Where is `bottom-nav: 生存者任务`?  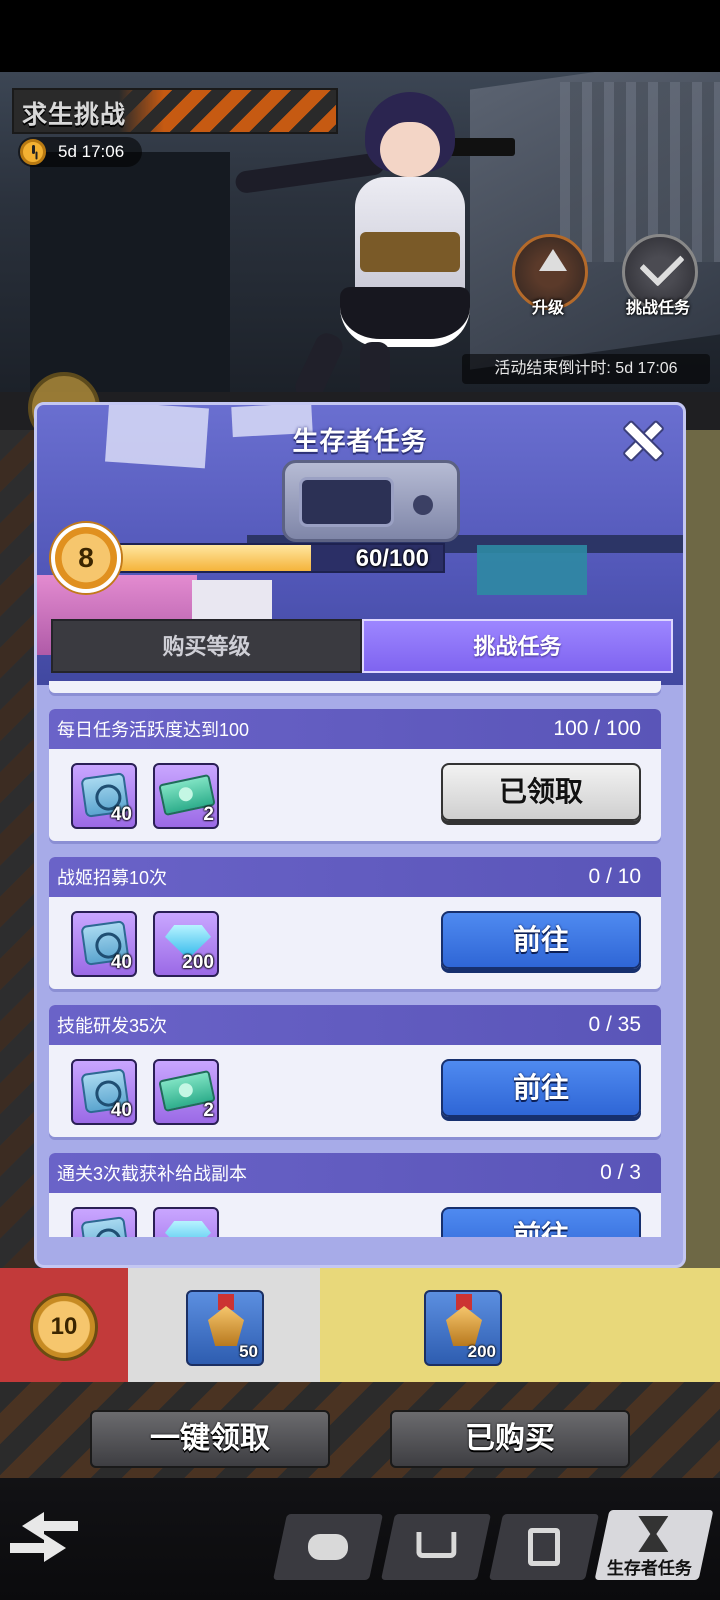 bottom-nav: 生存者任务 is located at coordinates (360, 1539).